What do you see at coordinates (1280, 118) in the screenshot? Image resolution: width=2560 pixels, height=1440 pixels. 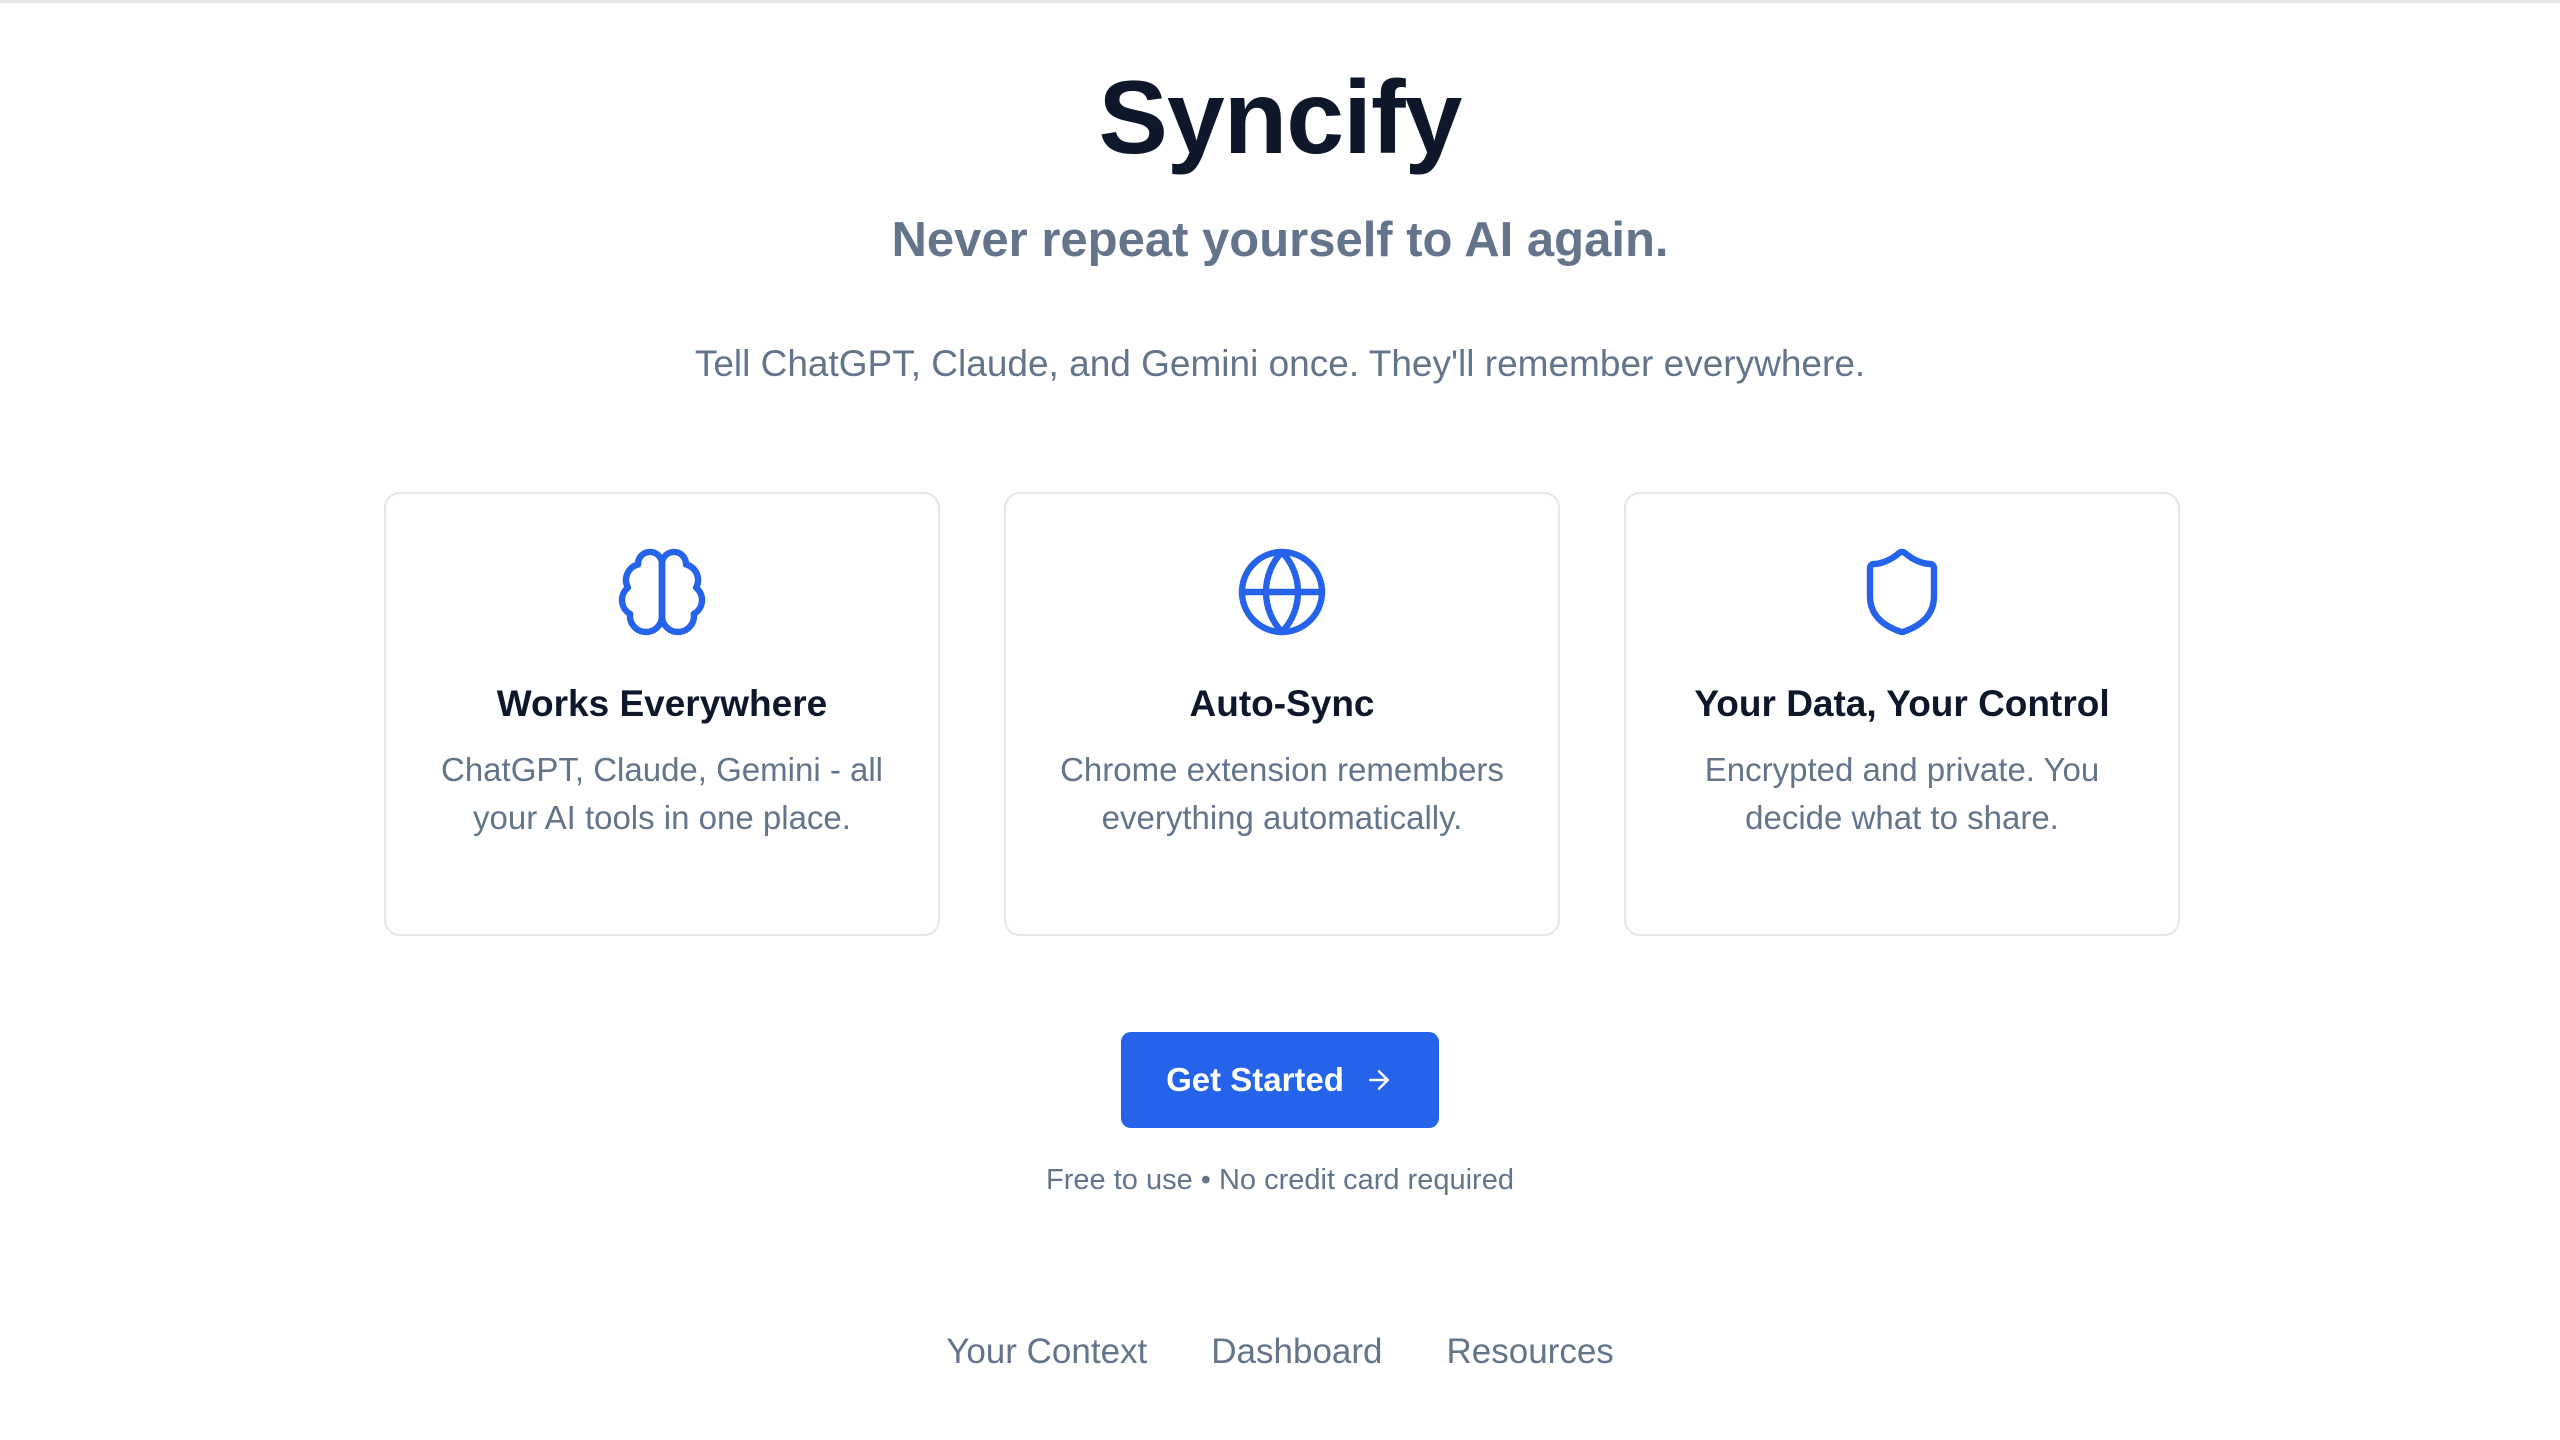 I see `brand-title: Syncify` at bounding box center [1280, 118].